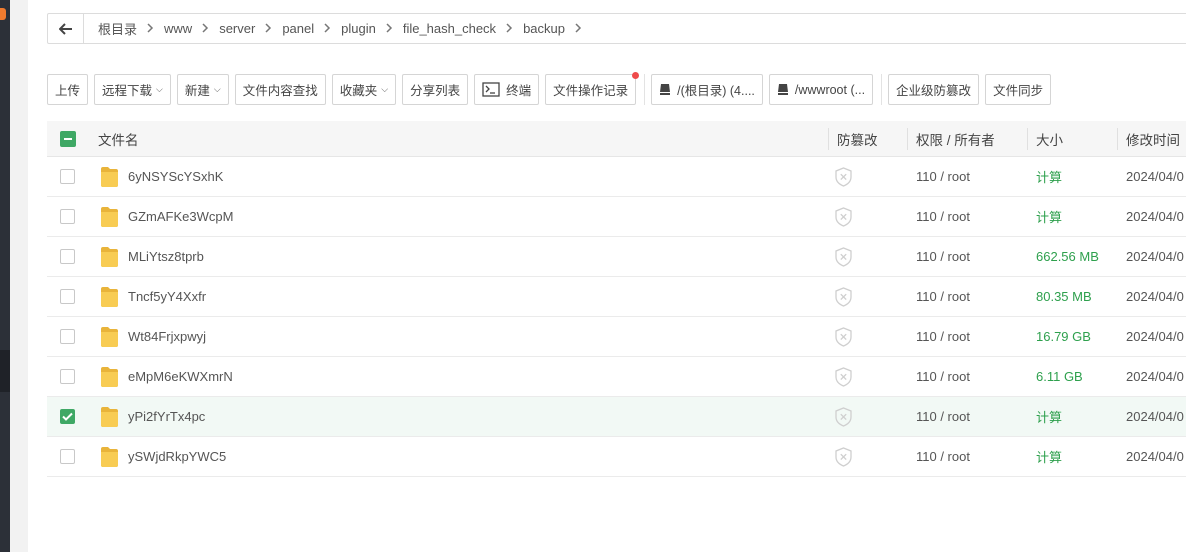 Image resolution: width=1186 pixels, height=552 pixels. Describe the element at coordinates (616, 139) in the screenshot. I see `table-header: 文件名 防篡改 权限 / 所有者 大小 修改时间` at that location.